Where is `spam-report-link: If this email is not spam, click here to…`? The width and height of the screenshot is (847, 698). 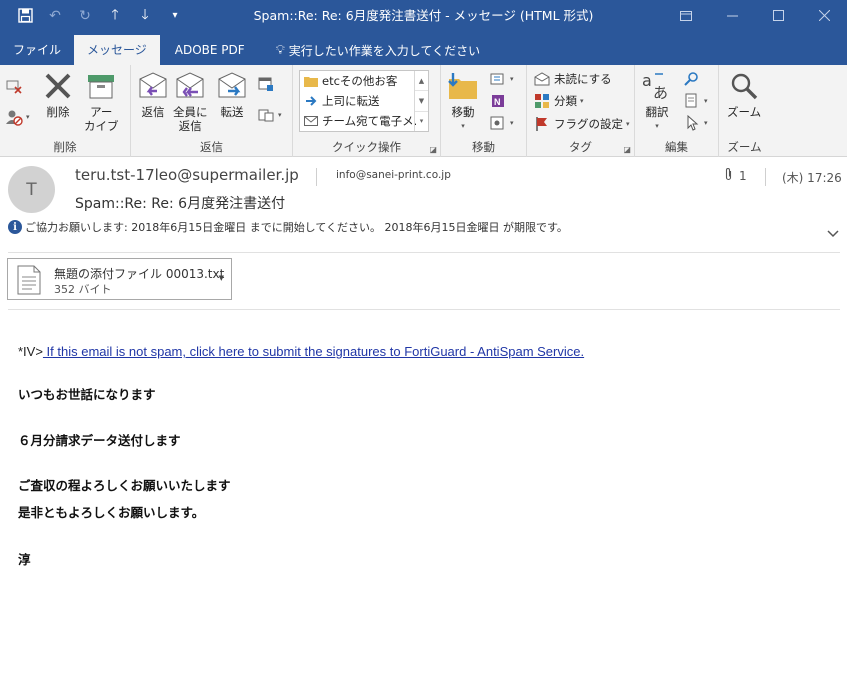
spam-report-link: If this email is not spam, click here to… is located at coordinates (314, 351).